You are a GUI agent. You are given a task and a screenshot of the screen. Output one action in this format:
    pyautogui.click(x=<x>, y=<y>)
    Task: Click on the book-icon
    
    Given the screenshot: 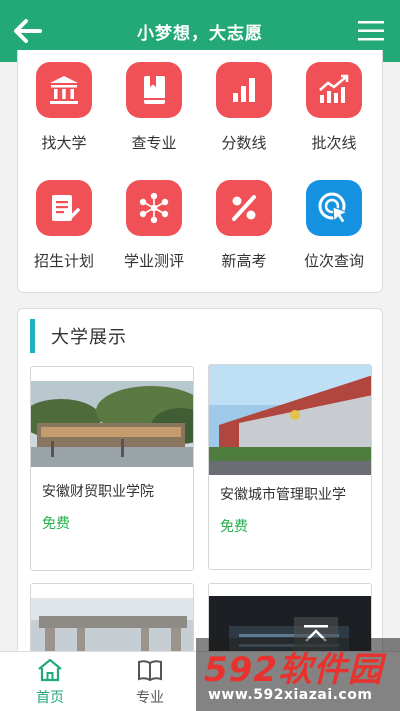 What is the action you would take?
    pyautogui.click(x=154, y=90)
    